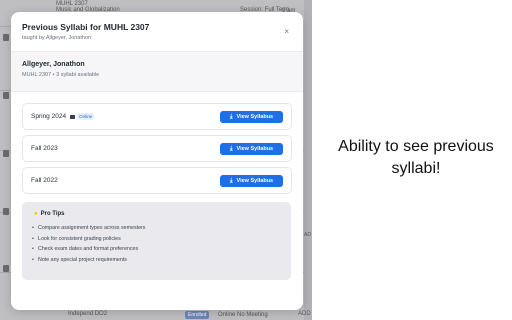  What do you see at coordinates (197, 315) in the screenshot?
I see `bg-status-pill: Enrolled` at bounding box center [197, 315].